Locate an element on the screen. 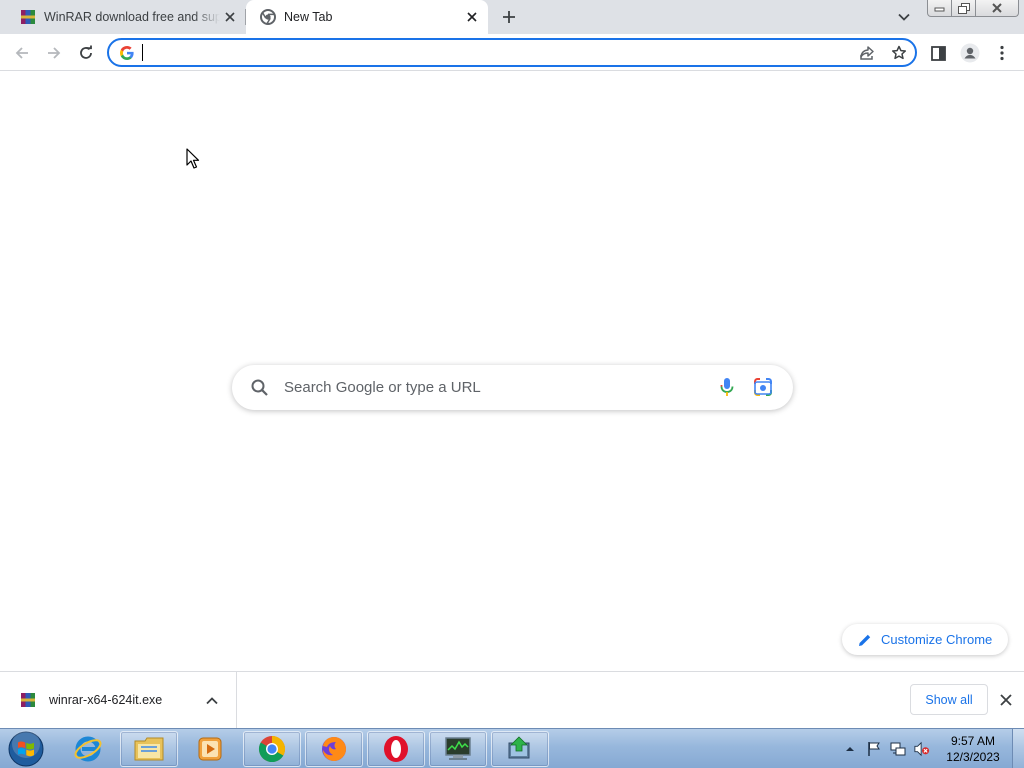 The height and width of the screenshot is (768, 1024). window-controls is located at coordinates (973, 9).